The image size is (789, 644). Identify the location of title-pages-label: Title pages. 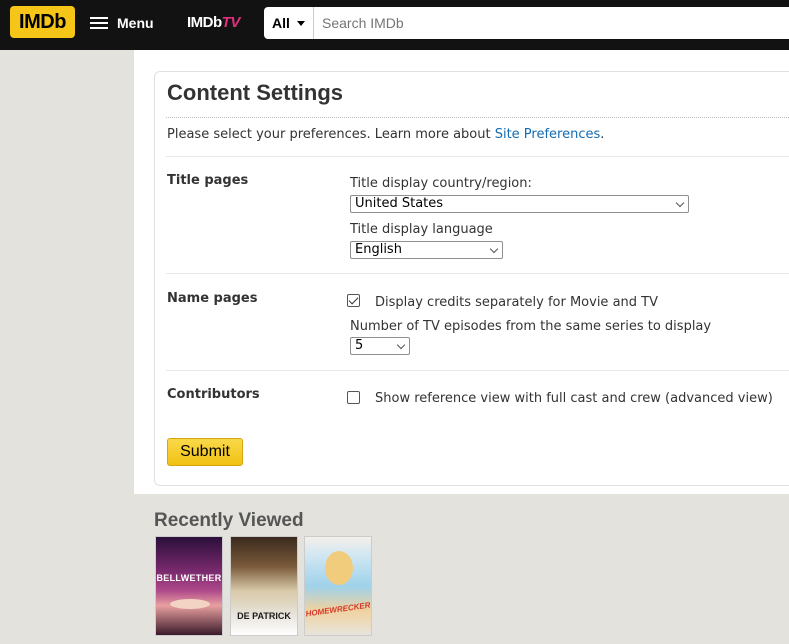
(208, 180).